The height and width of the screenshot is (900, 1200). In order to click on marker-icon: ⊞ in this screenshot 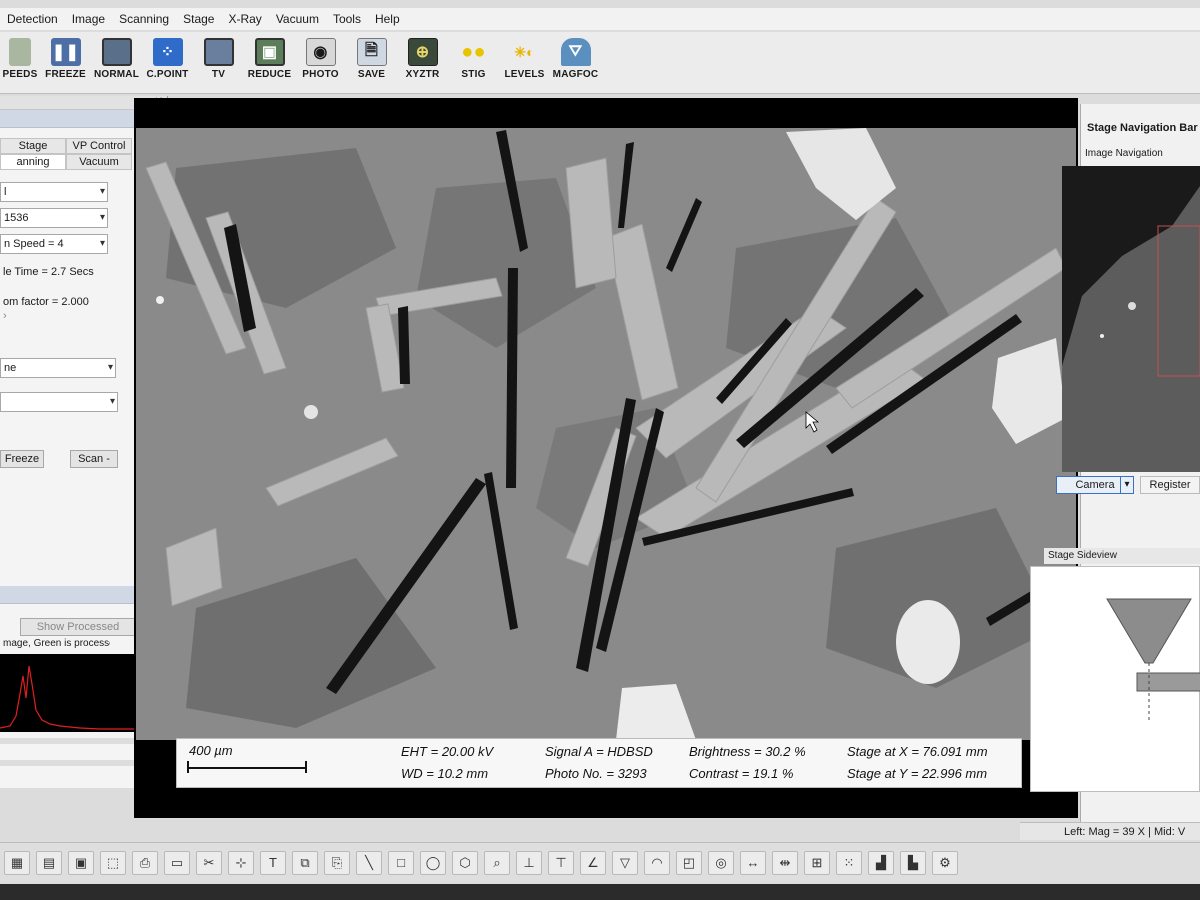, I will do `click(817, 862)`.